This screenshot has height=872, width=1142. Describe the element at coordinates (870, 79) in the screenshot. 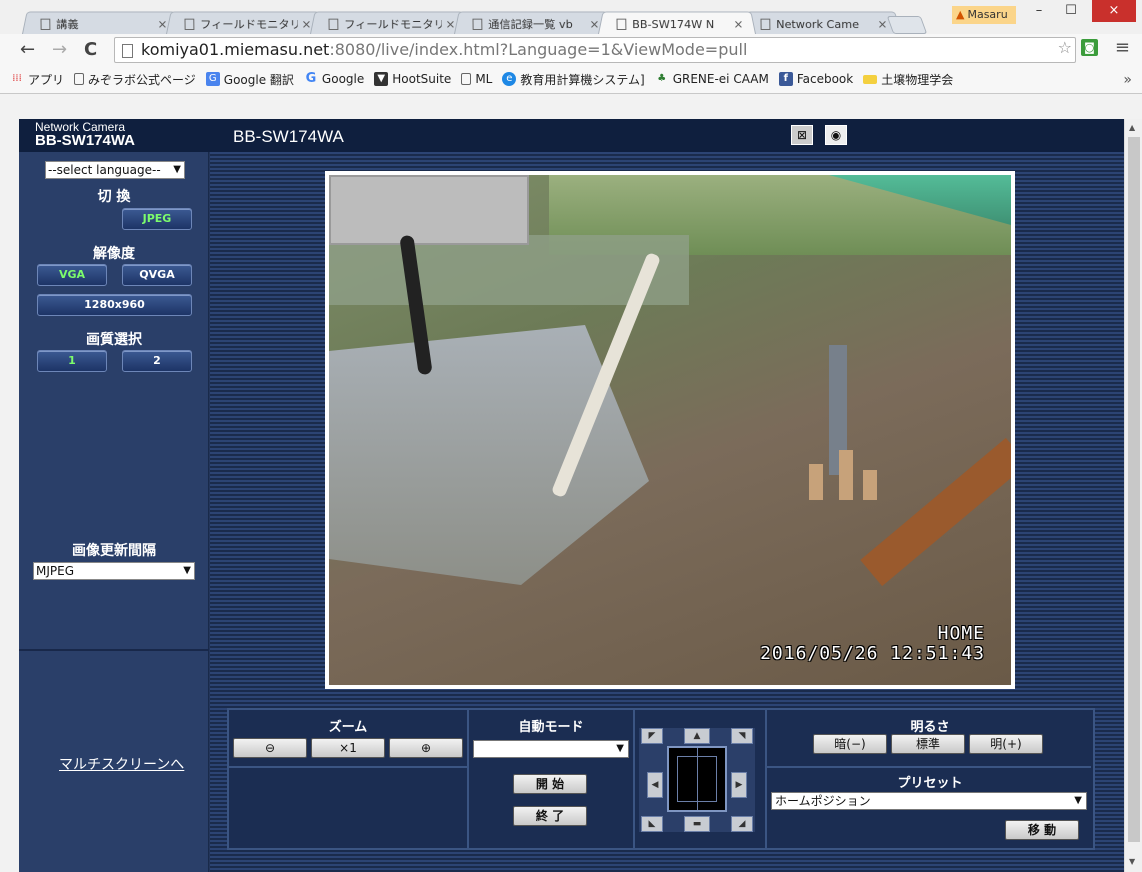

I see `folder-icon` at that location.